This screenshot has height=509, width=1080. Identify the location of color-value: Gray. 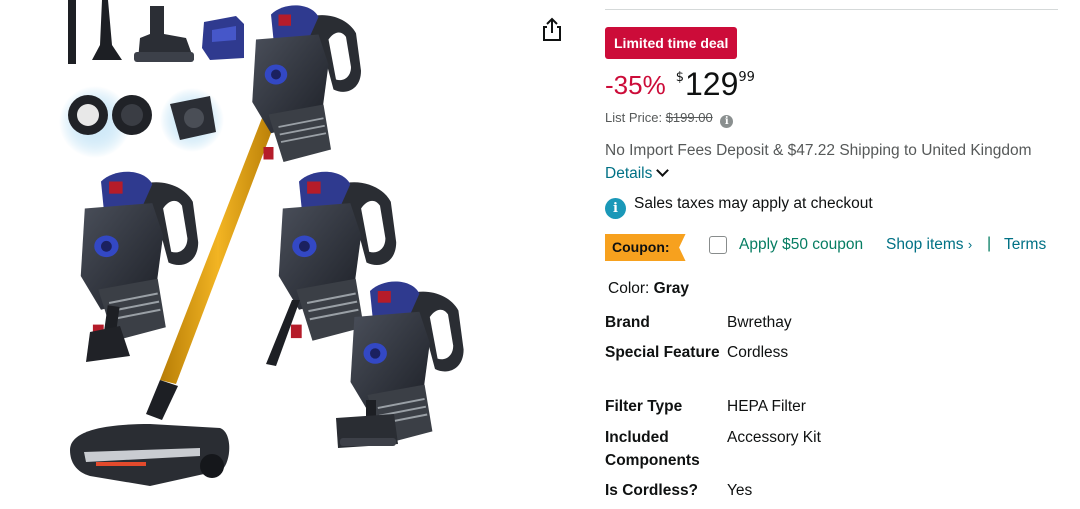
(671, 288).